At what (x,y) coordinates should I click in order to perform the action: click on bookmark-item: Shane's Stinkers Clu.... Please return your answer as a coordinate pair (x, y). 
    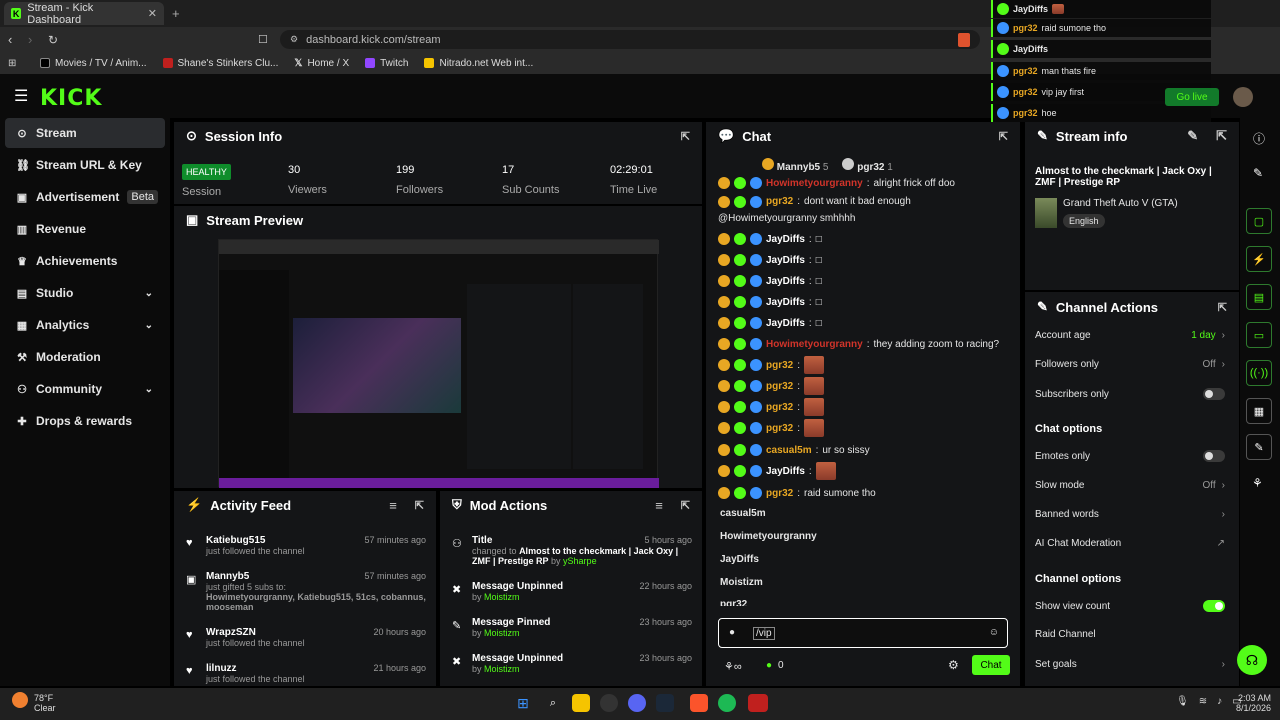
    Looking at the image, I should click on (220, 63).